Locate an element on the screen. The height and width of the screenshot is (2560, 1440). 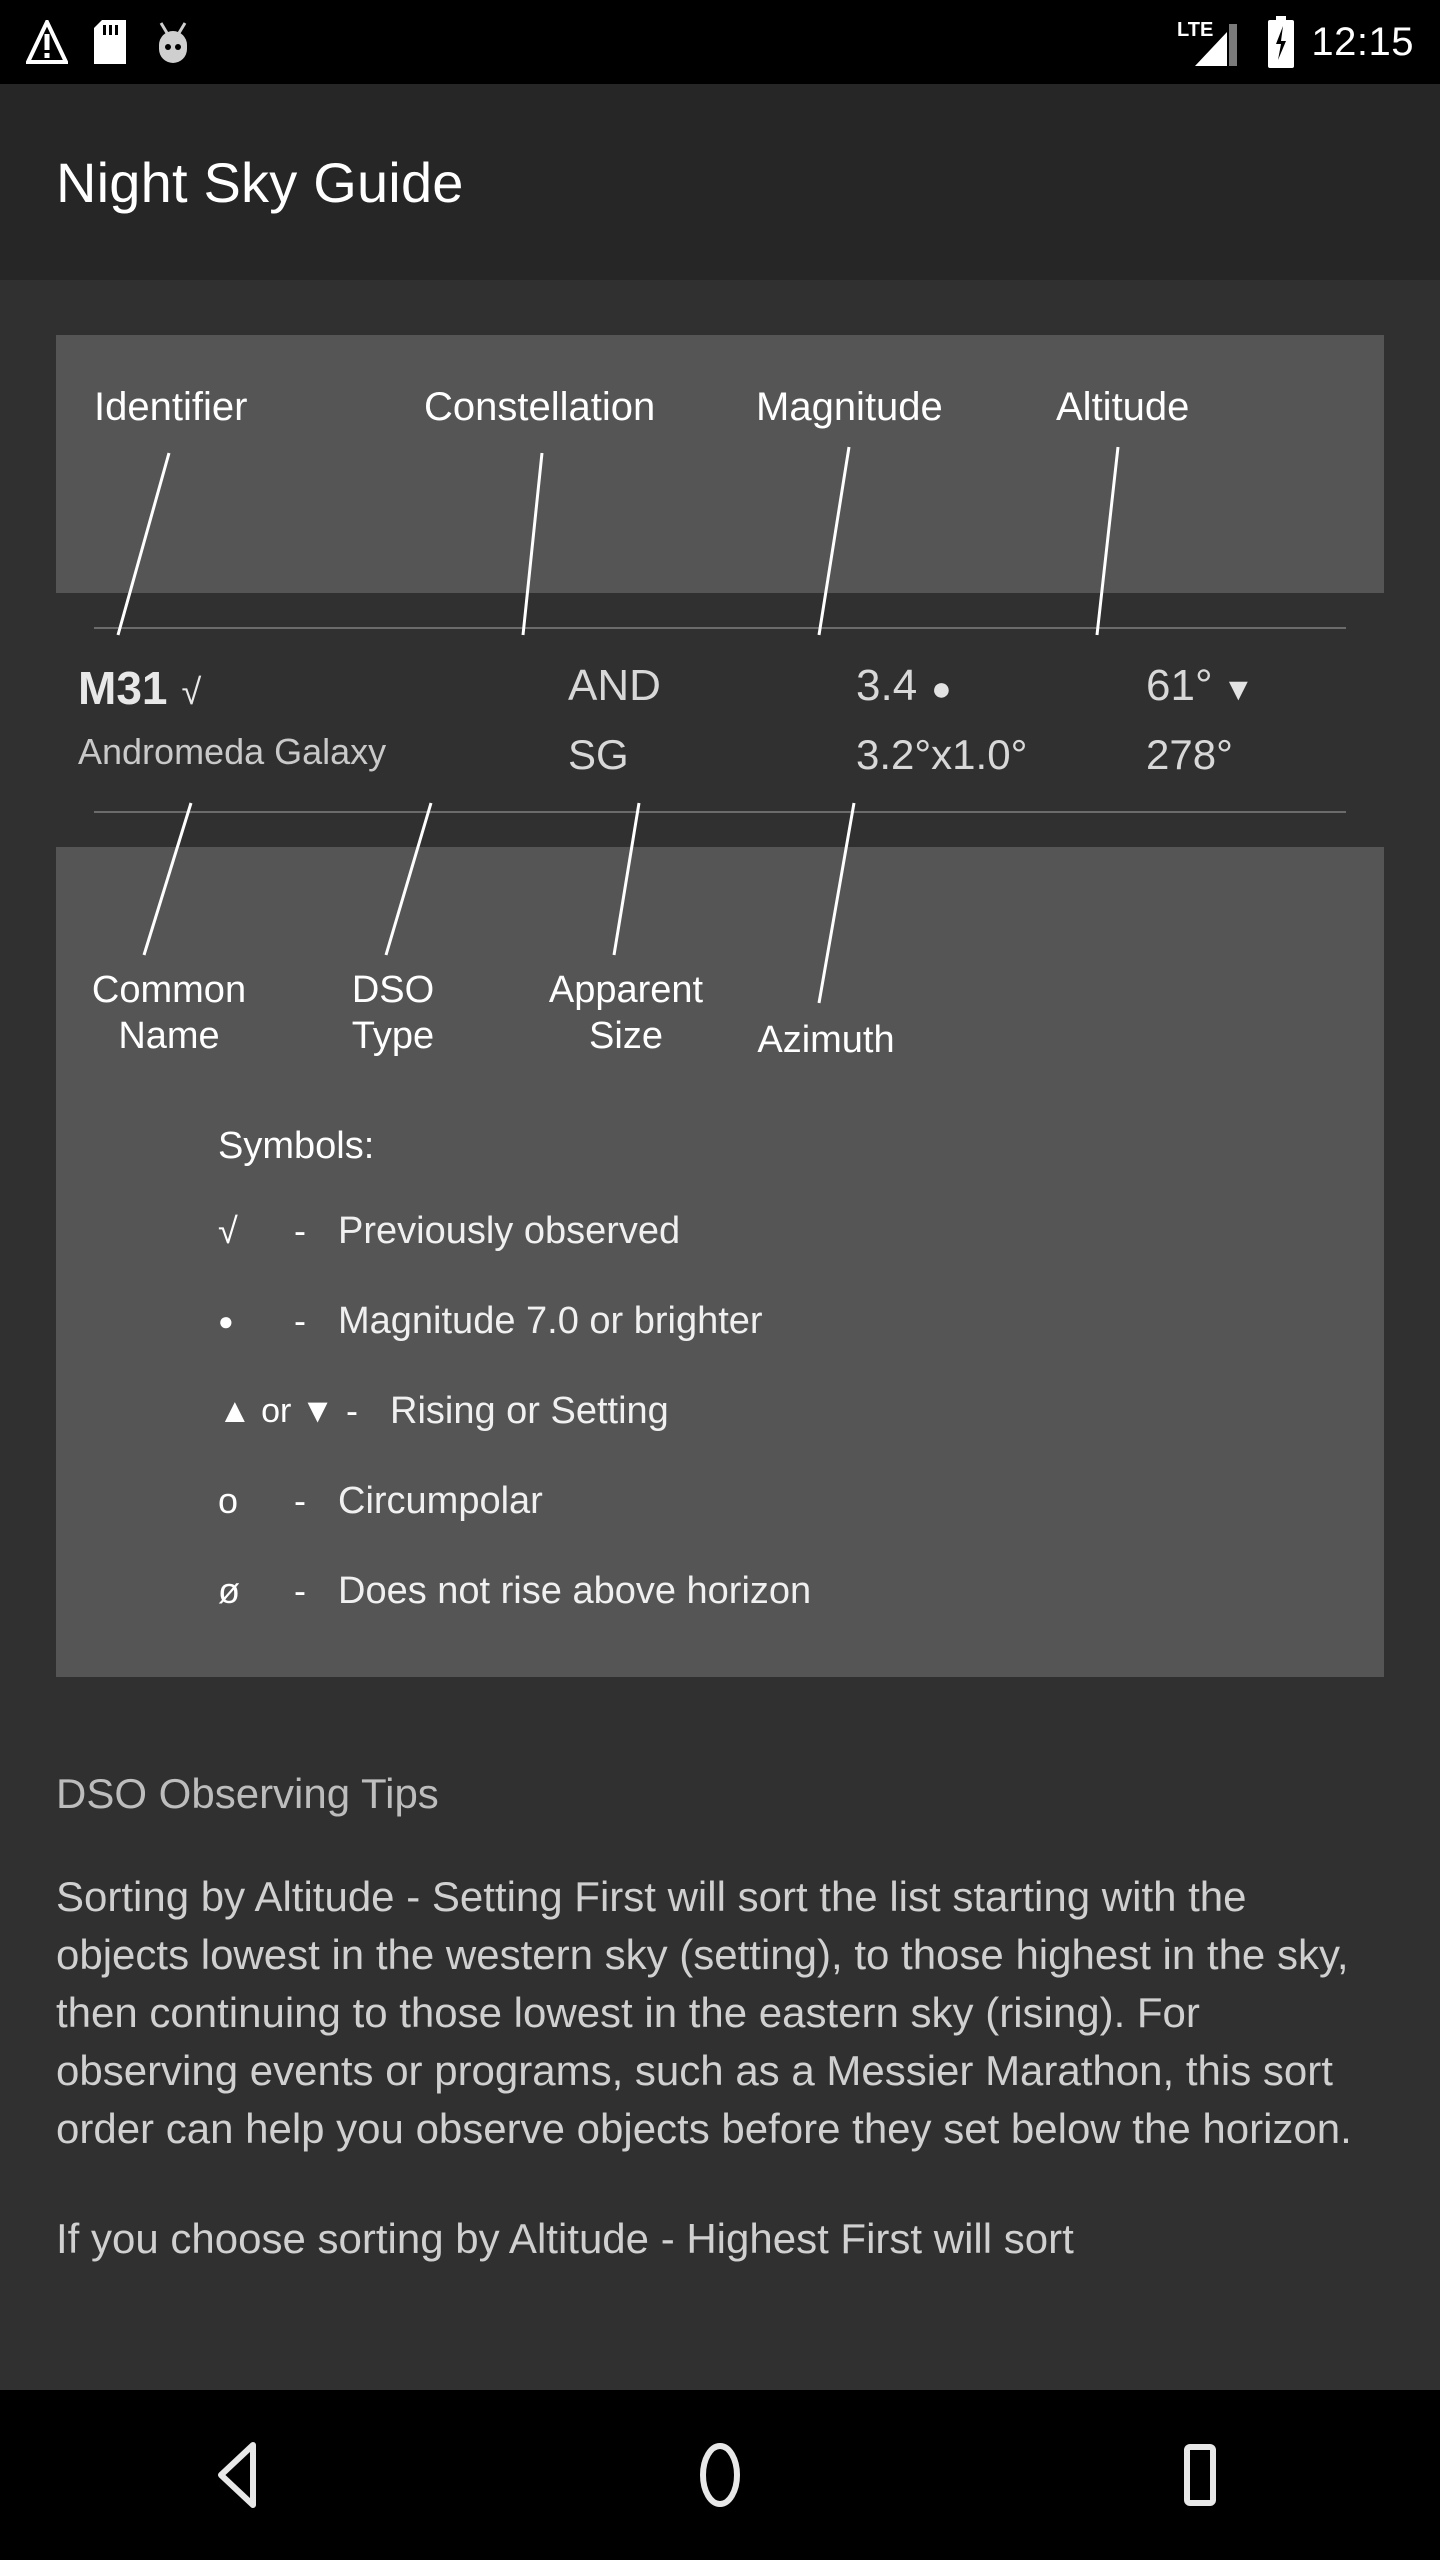
label-identifier: Identifier is located at coordinates (171, 407).